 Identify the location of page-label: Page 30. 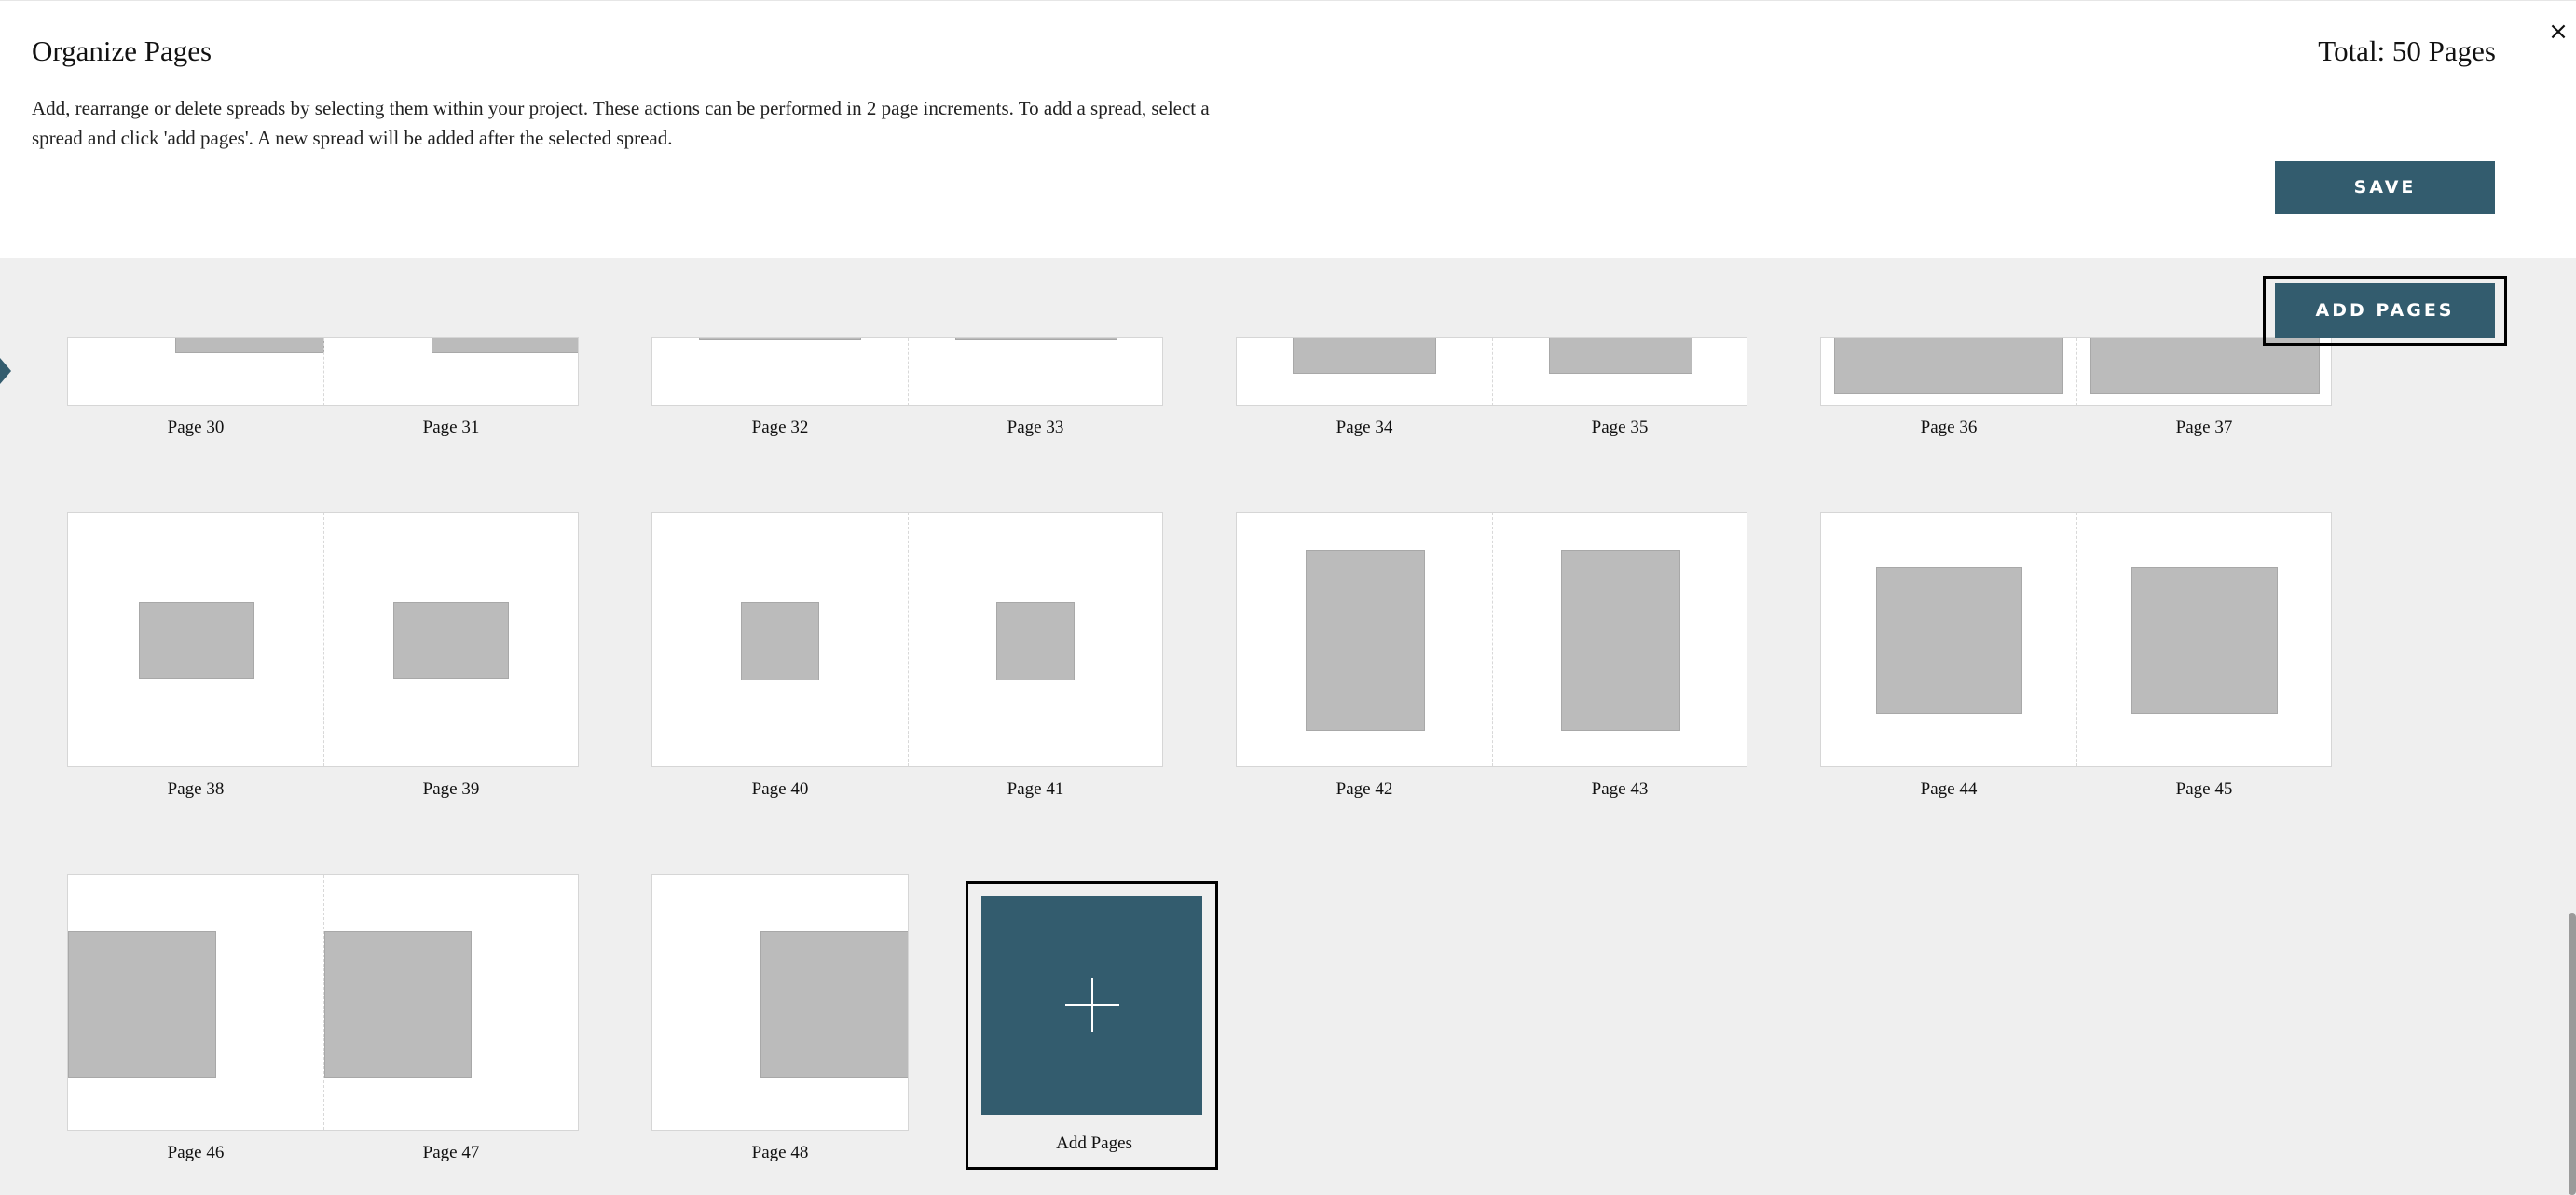
(196, 427).